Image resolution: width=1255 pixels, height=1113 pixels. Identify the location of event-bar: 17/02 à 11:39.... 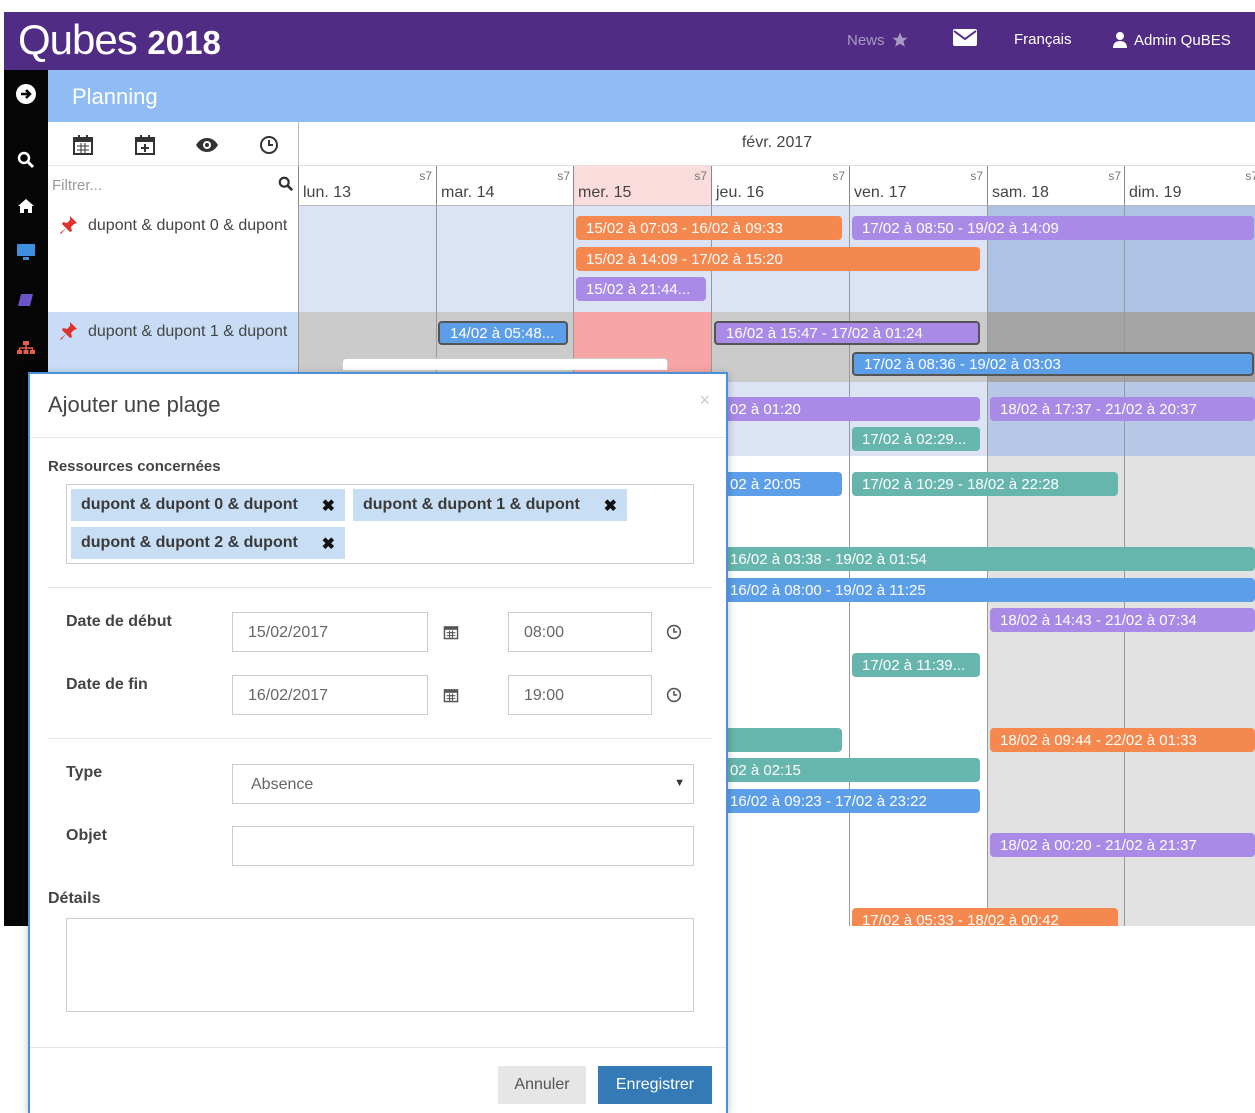
(916, 665).